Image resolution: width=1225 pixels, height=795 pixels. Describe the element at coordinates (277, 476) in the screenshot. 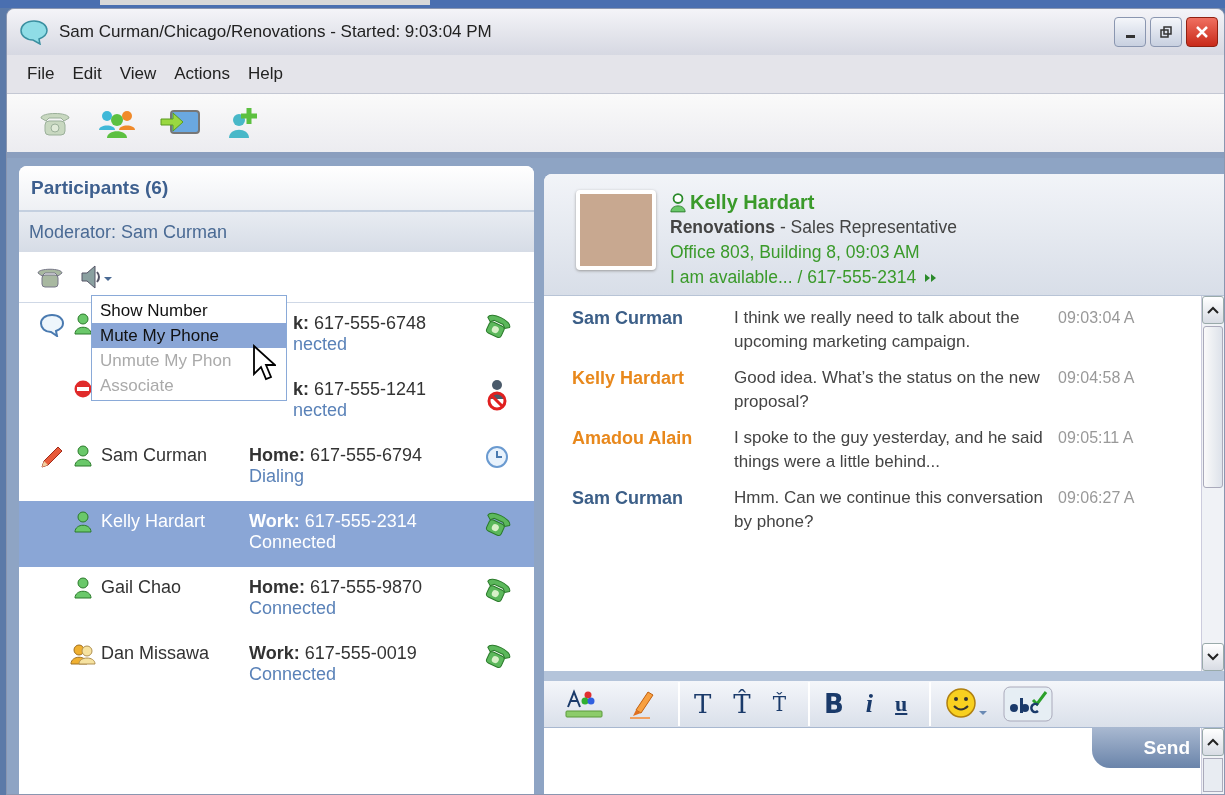

I see `call-status: Dialing` at that location.